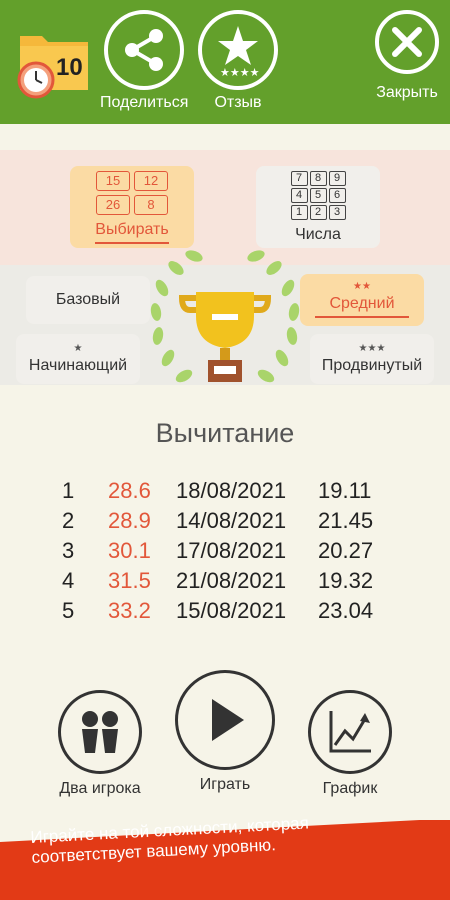  Describe the element at coordinates (132, 192) in the screenshot. I see `choose-numbers-icon: 15 12 26 8` at that location.